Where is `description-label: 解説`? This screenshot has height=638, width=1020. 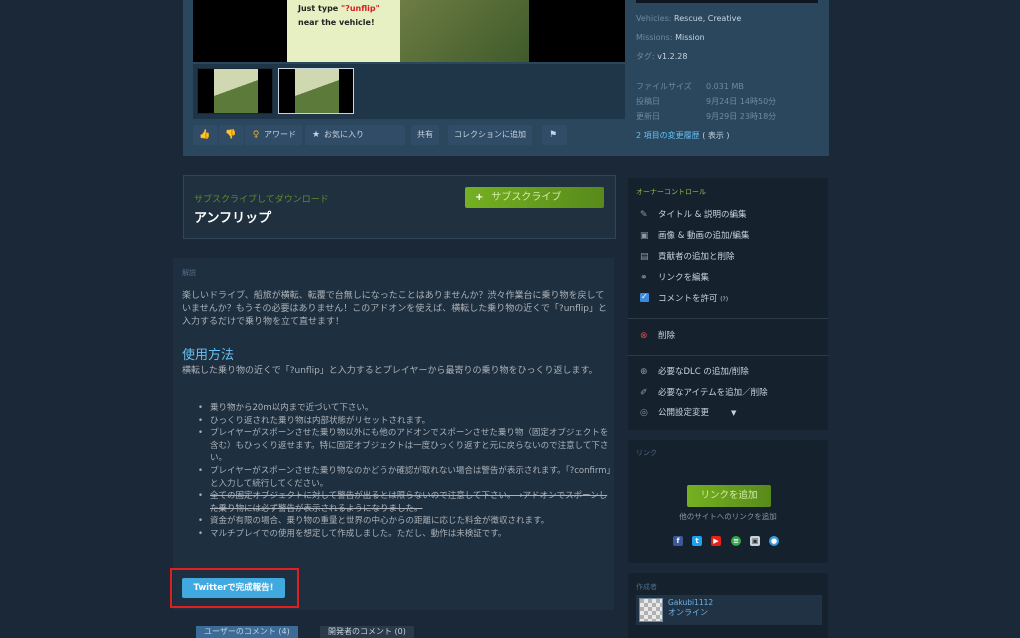
description-label: 解説 is located at coordinates (189, 273).